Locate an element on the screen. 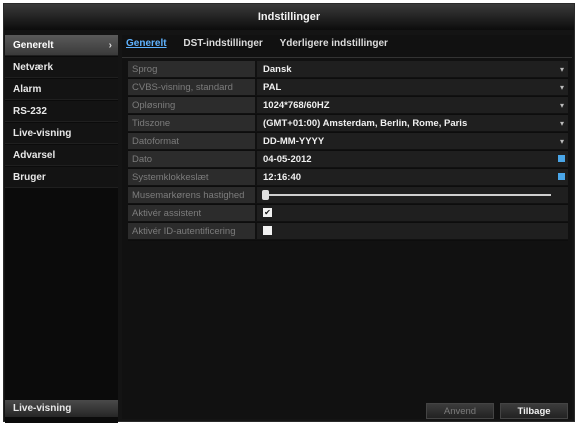 This screenshot has width=579, height=426. field-value: DD-MM-YYYY is located at coordinates (294, 141).